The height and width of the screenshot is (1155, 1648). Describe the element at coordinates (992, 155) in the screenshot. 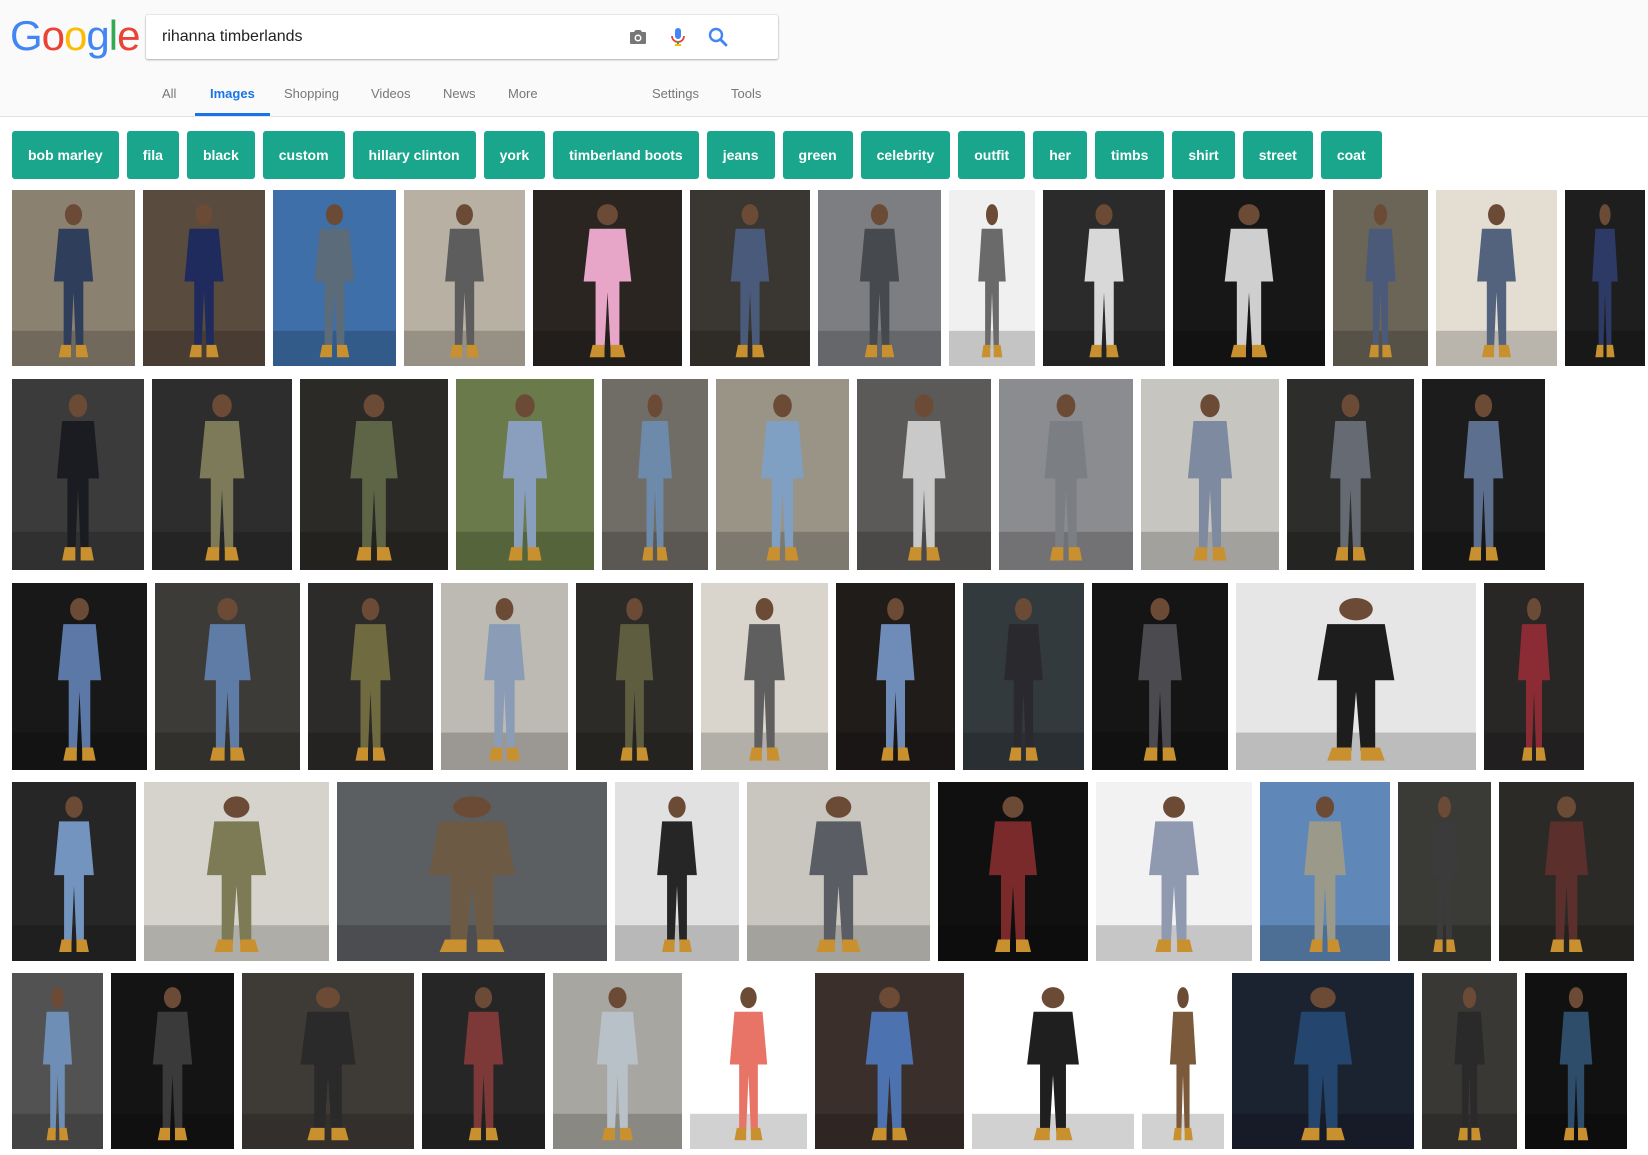

I see `related-chip: outfit` at that location.